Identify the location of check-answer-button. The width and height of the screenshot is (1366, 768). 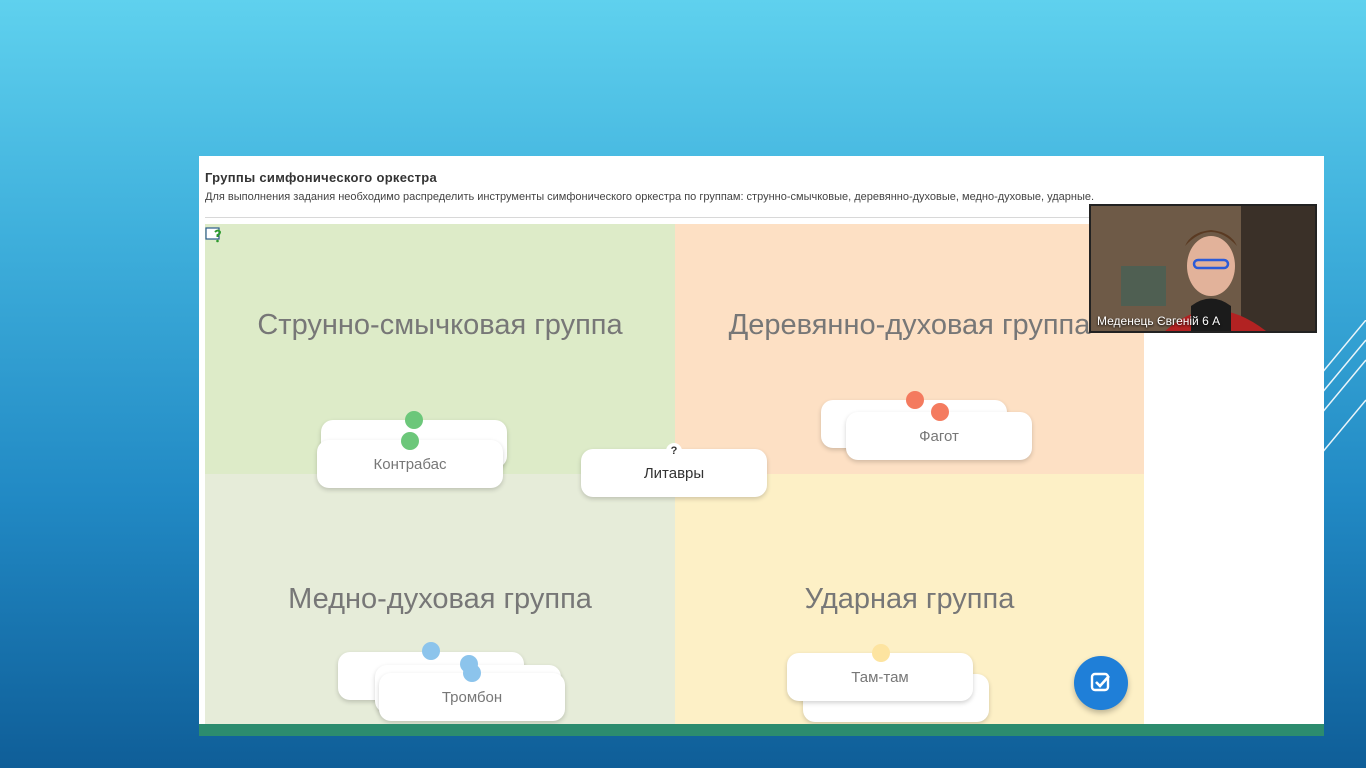
(1101, 683).